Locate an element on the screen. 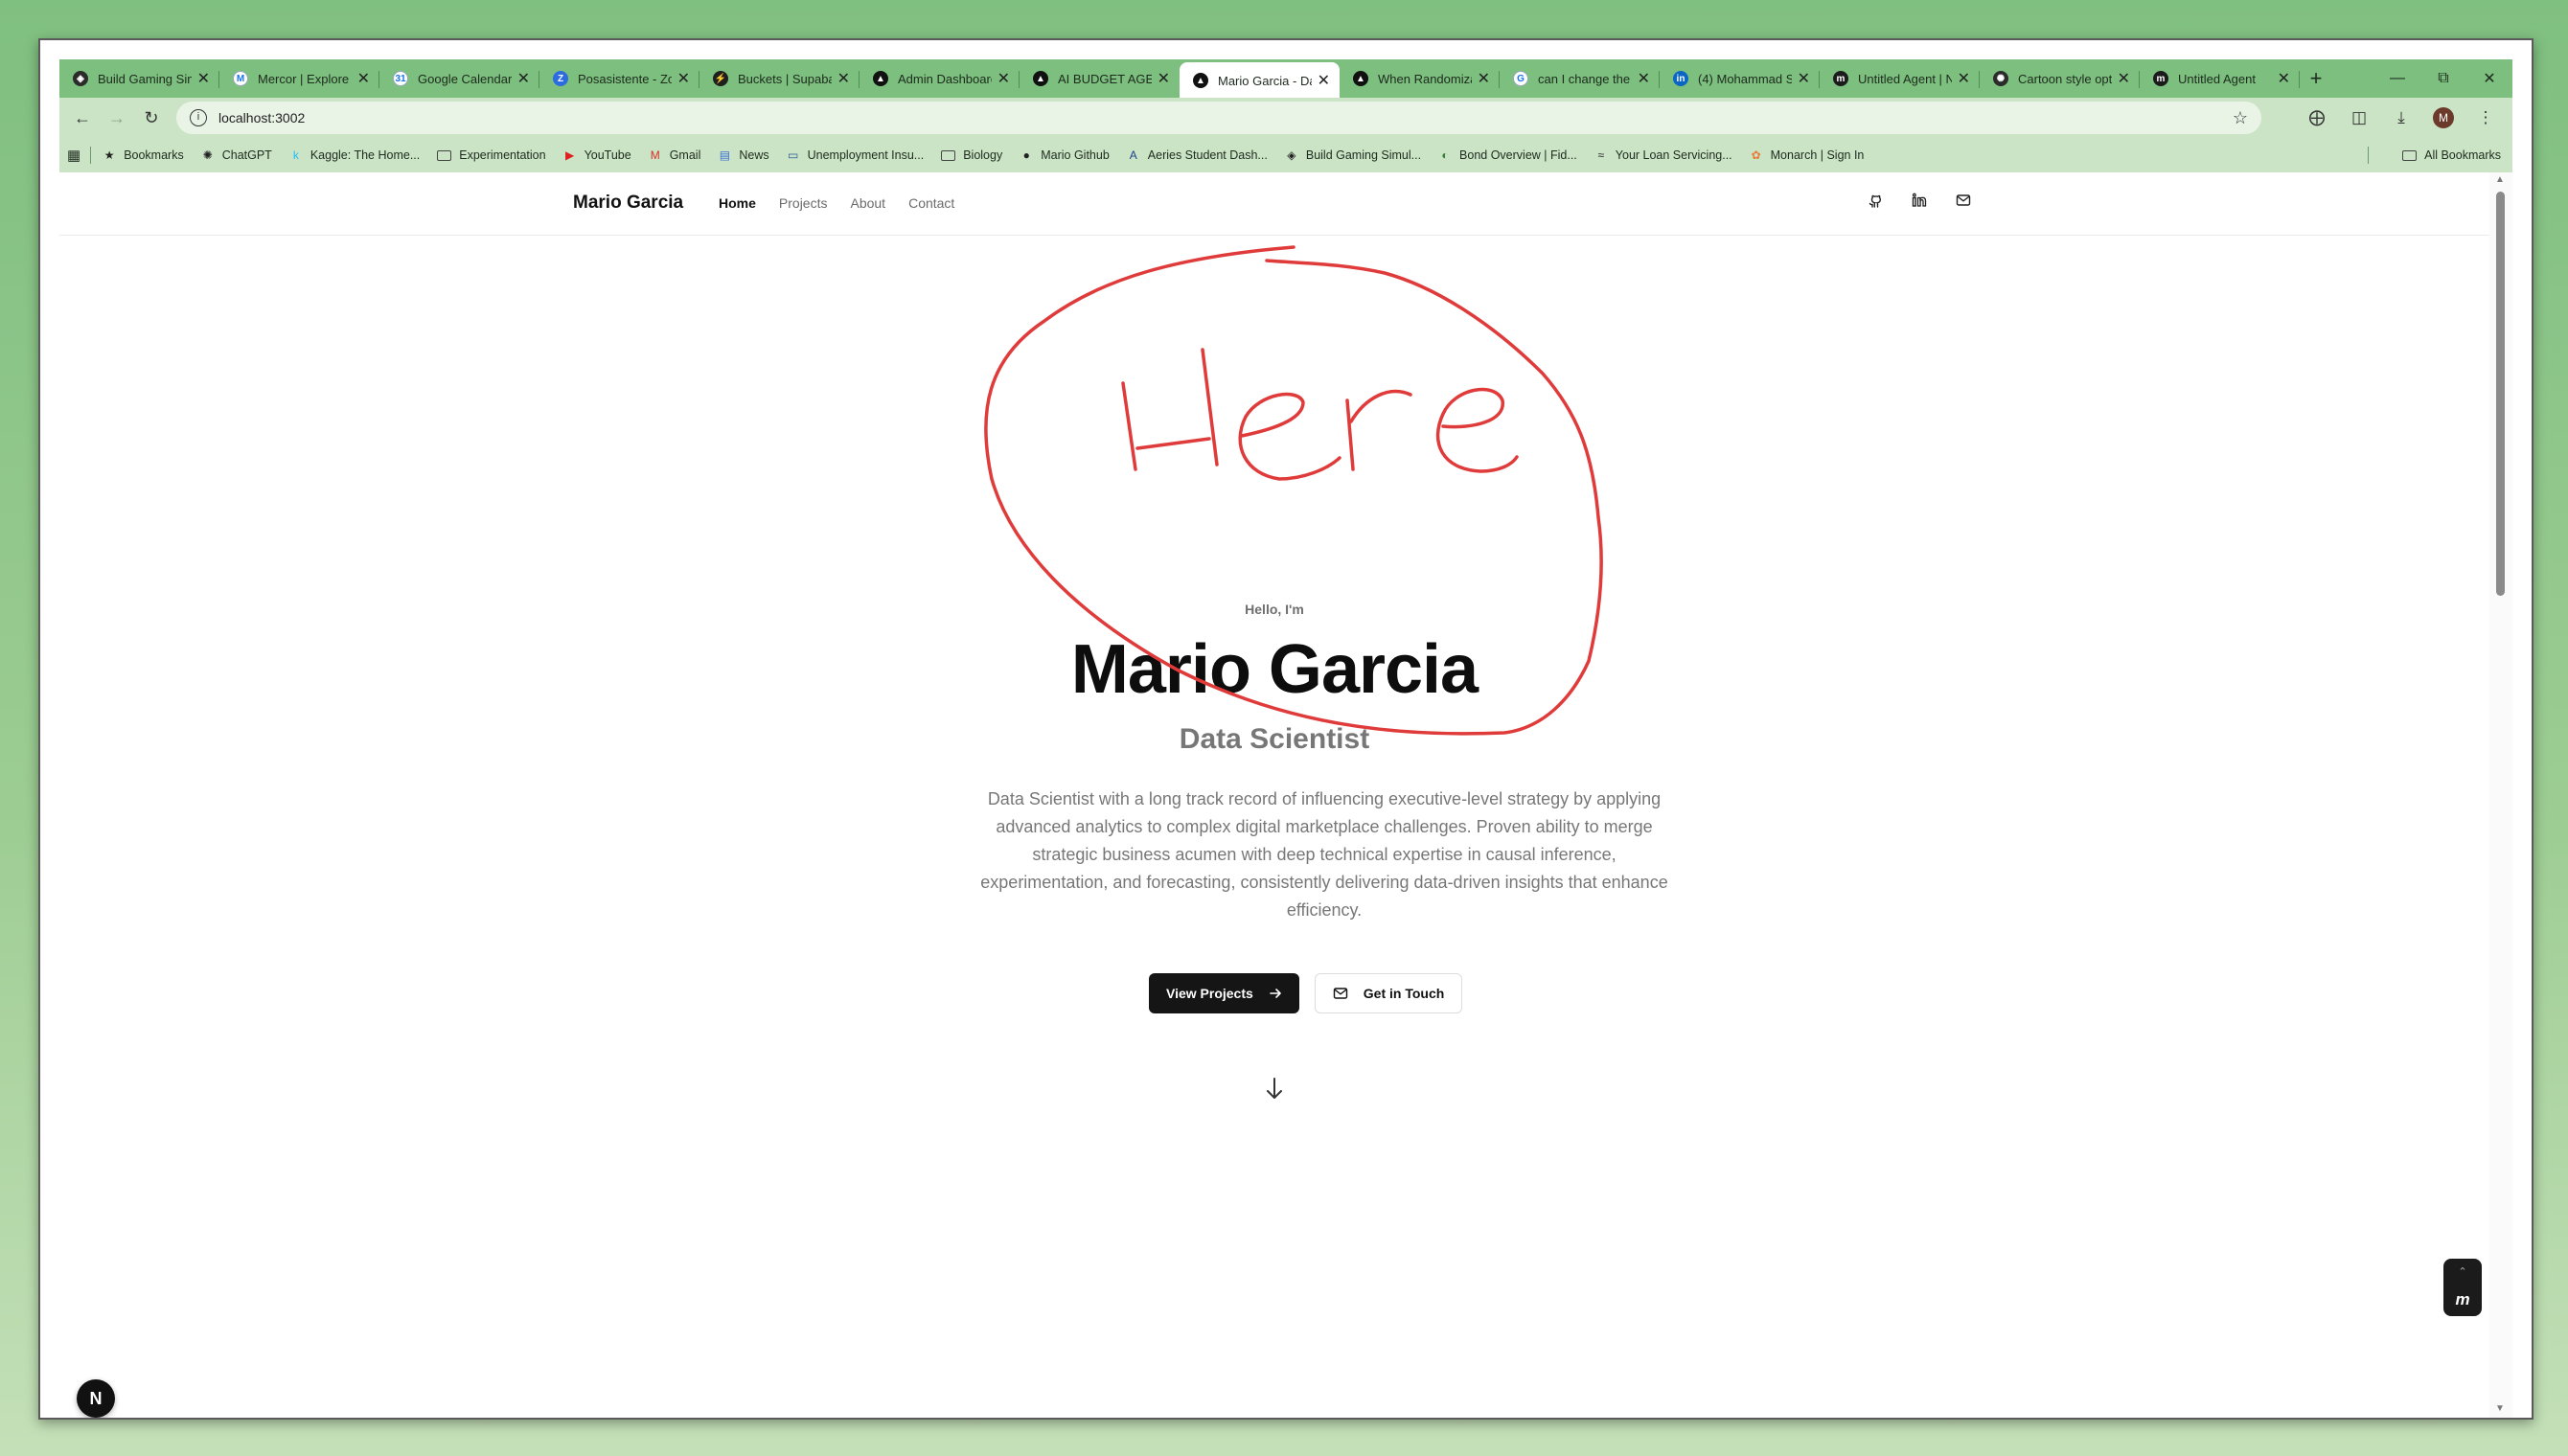 The image size is (2568, 1456). get-in-touch-button: Get in Touch is located at coordinates (1388, 993).